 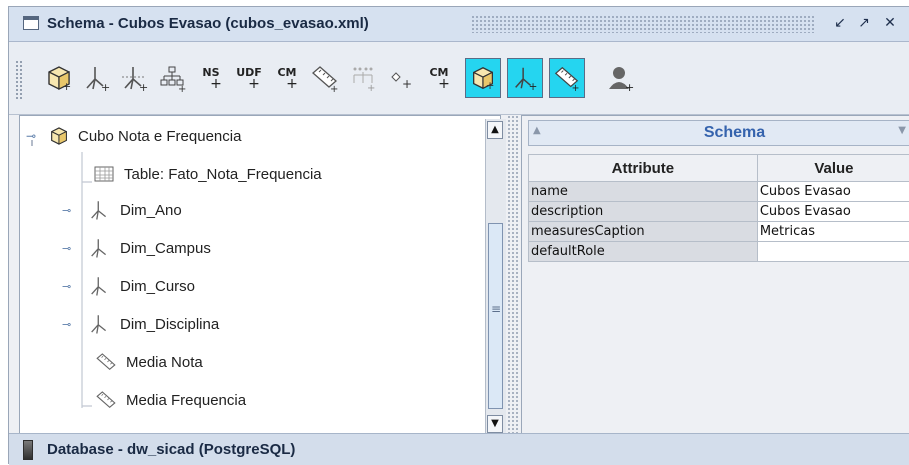 What do you see at coordinates (151, 210) in the screenshot?
I see `tree-item-label: Dim_Ano` at bounding box center [151, 210].